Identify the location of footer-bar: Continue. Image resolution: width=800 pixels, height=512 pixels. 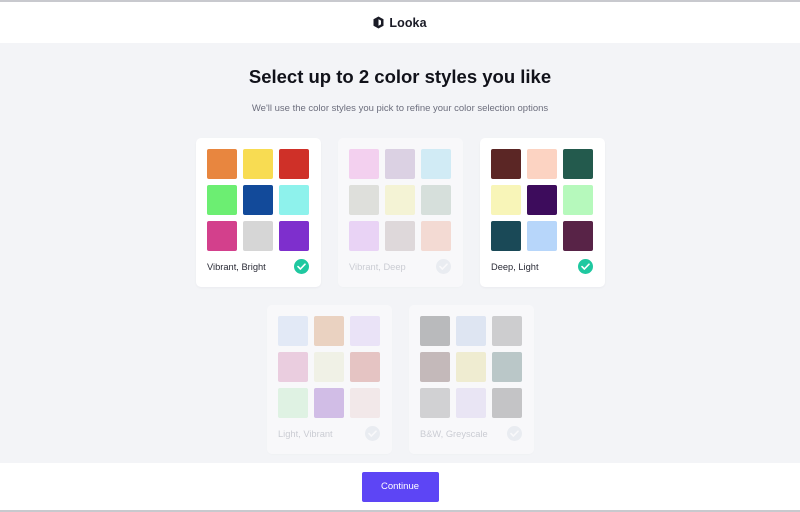
(400, 486).